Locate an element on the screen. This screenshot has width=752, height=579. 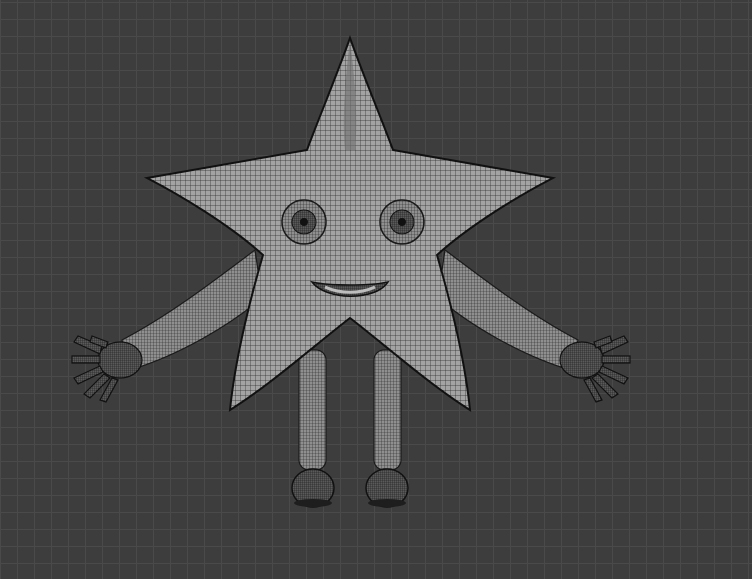
right-leg is located at coordinates (387, 428).